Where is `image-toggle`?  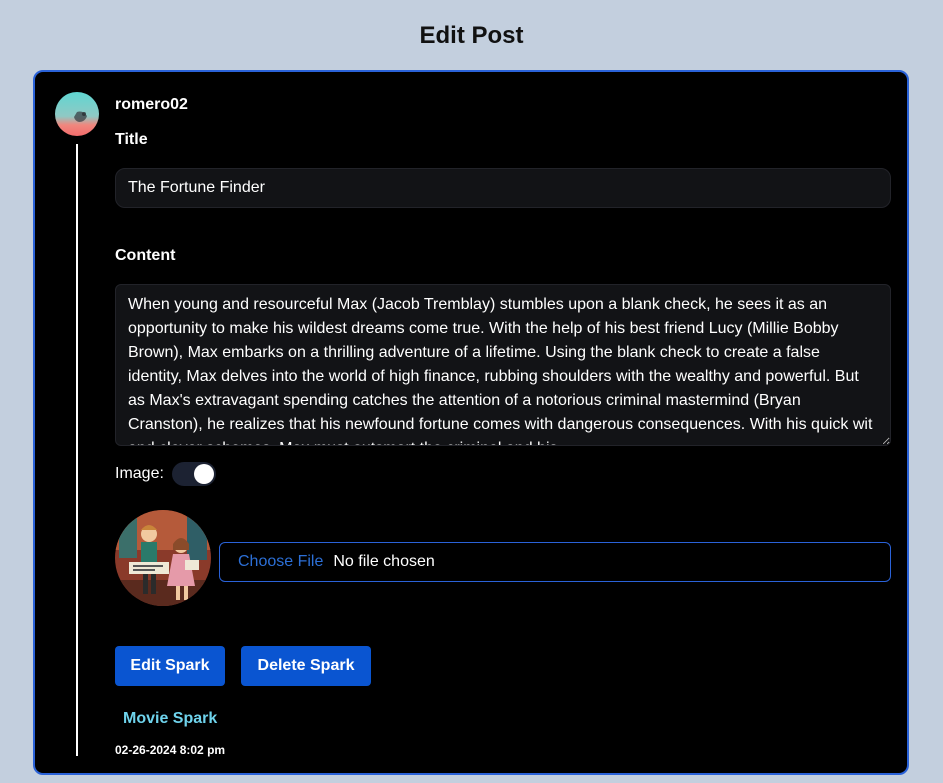 image-toggle is located at coordinates (193, 474).